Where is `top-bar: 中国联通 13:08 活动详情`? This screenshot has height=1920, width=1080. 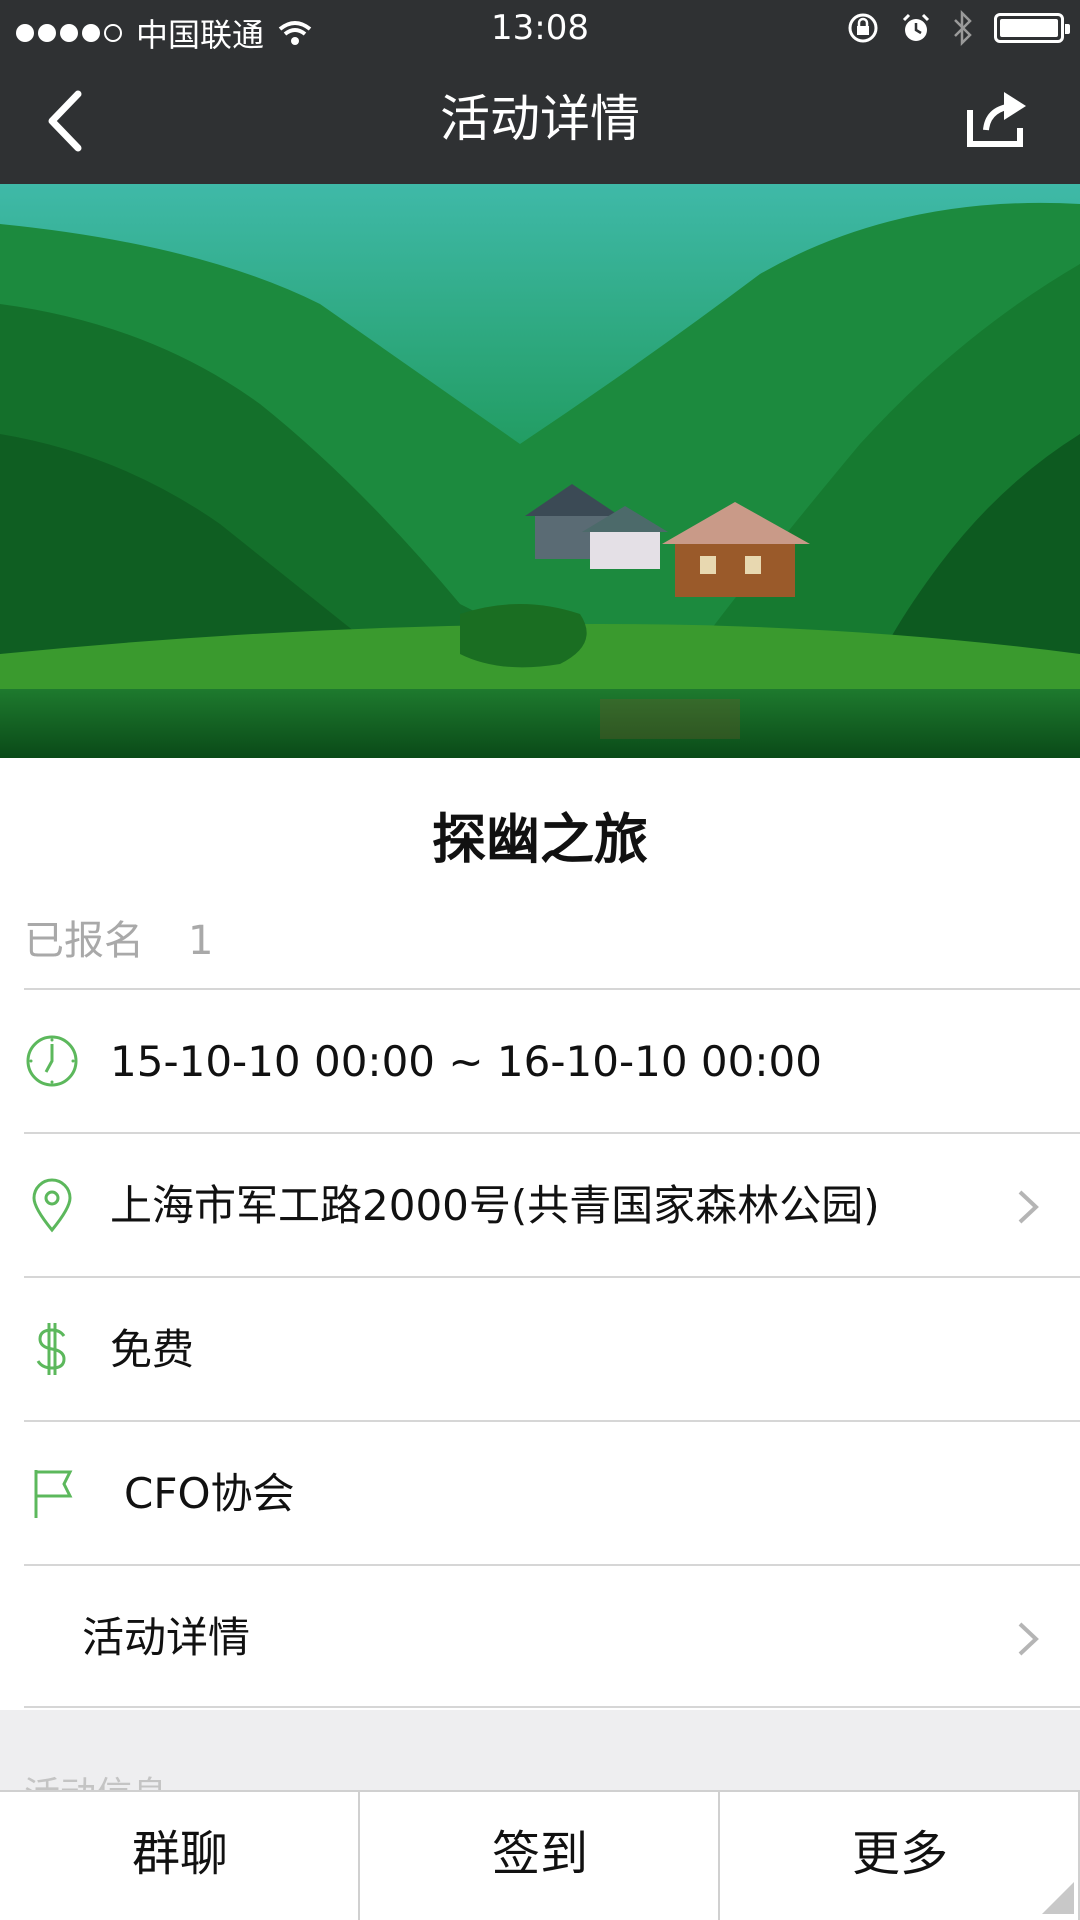 top-bar: 中国联通 13:08 活动详情 is located at coordinates (540, 92).